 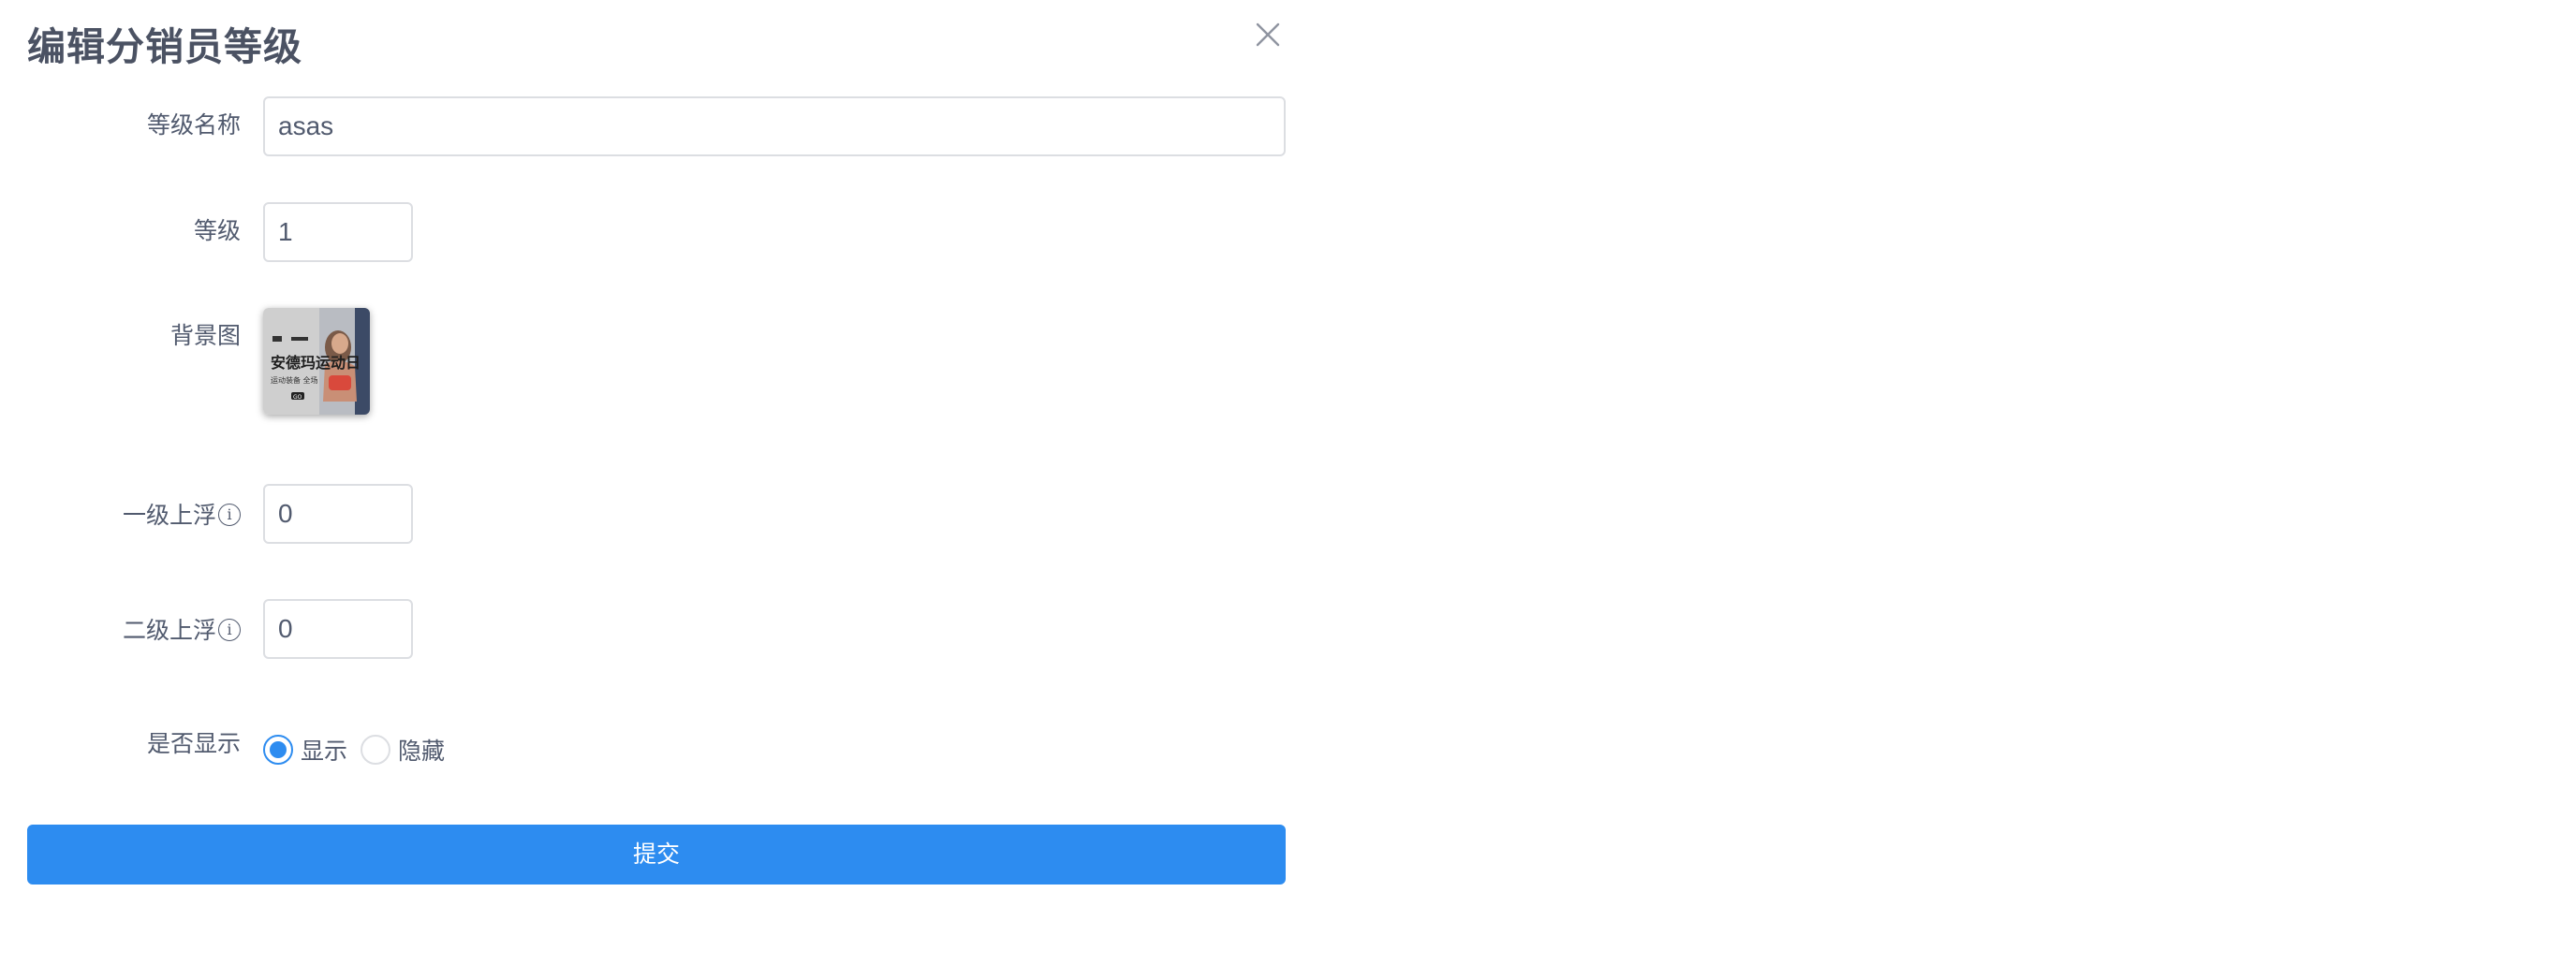 What do you see at coordinates (774, 126) in the screenshot?
I see `level-name-input` at bounding box center [774, 126].